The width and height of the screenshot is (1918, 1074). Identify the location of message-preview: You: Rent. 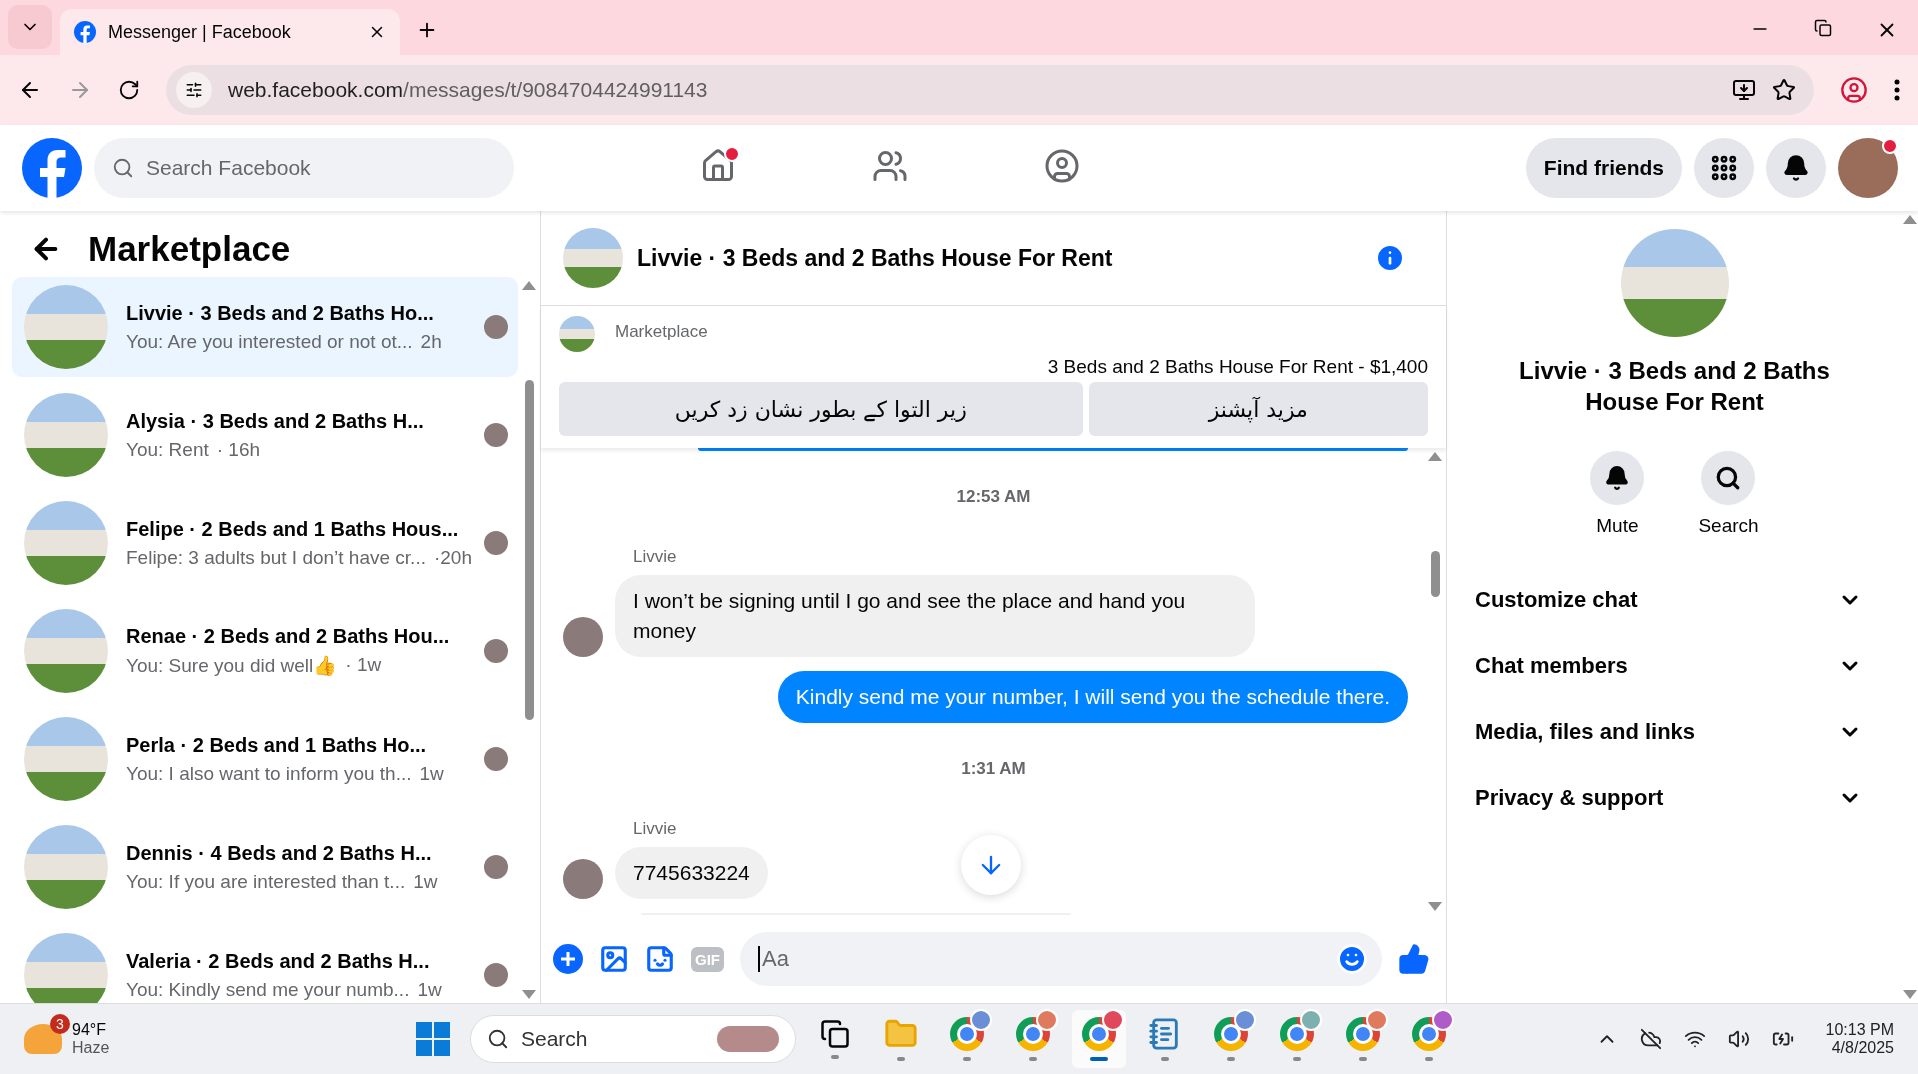
(167, 449).